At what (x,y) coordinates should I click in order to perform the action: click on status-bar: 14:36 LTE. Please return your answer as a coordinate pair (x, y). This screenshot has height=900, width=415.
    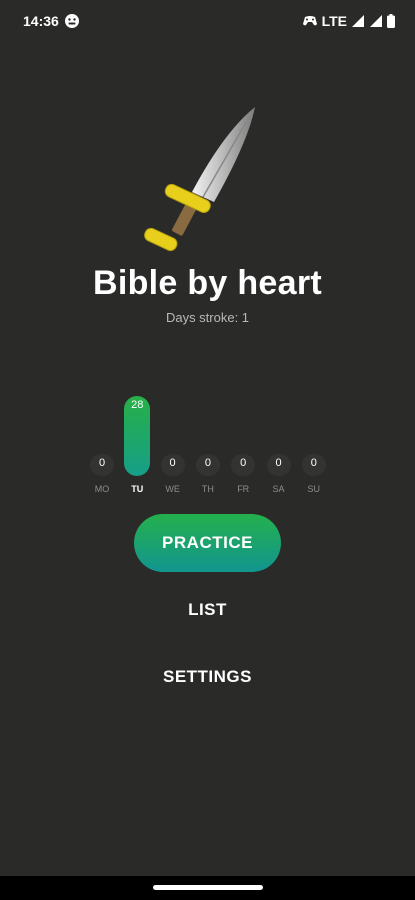
    Looking at the image, I should click on (207, 22).